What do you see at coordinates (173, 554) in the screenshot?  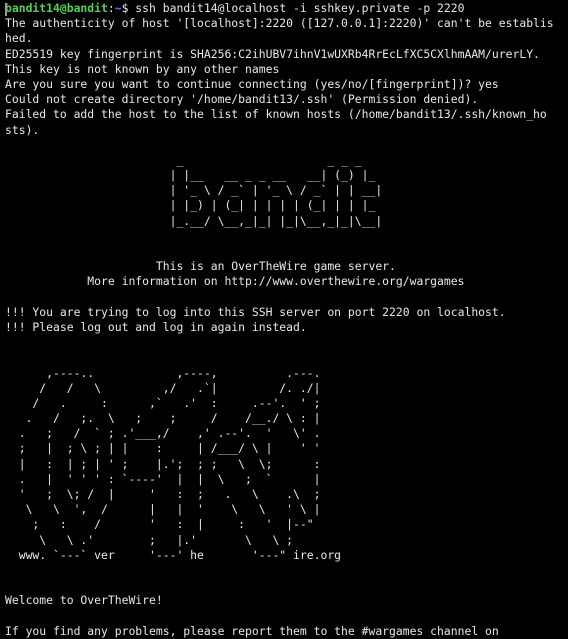 I see `otw-logo-line: www. `---` ver '---' he '---" ire.org` at bounding box center [173, 554].